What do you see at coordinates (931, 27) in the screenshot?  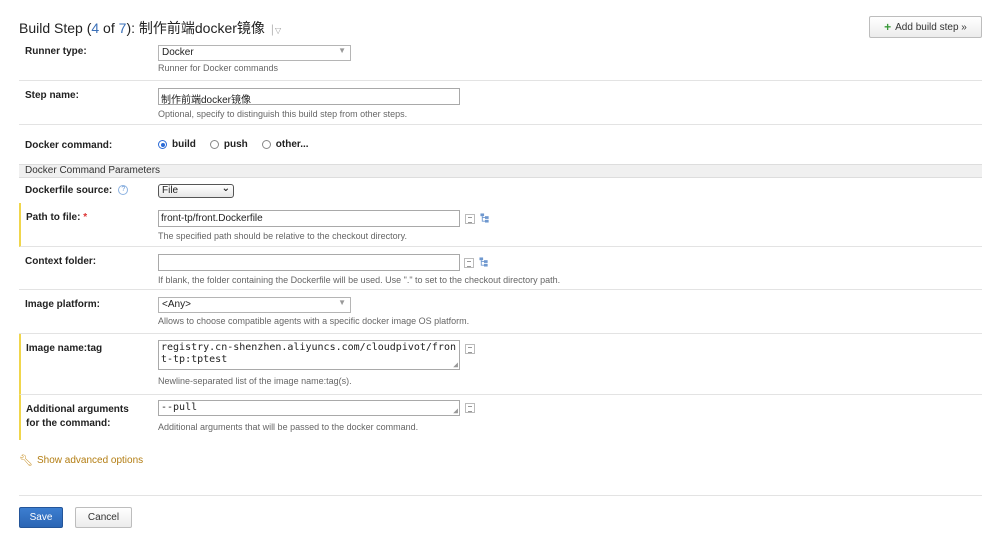 I see `add-build-step-label: Add build step »` at bounding box center [931, 27].